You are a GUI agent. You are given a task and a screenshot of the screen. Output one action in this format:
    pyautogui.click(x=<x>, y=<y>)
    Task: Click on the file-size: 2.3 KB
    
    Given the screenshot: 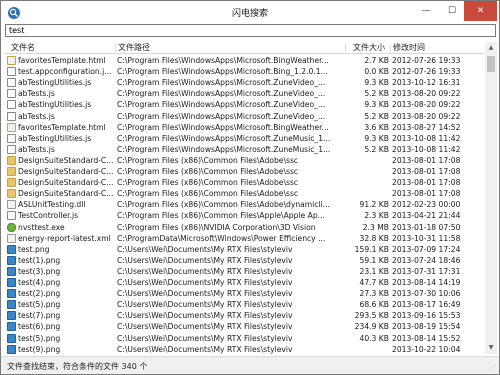 What is the action you would take?
    pyautogui.click(x=376, y=216)
    